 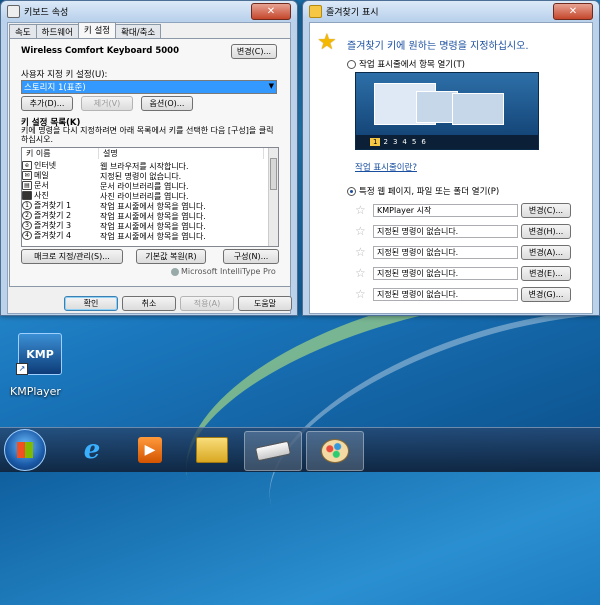 I want to click on assignment-field-1: KMPlayer 시작, so click(x=445, y=210).